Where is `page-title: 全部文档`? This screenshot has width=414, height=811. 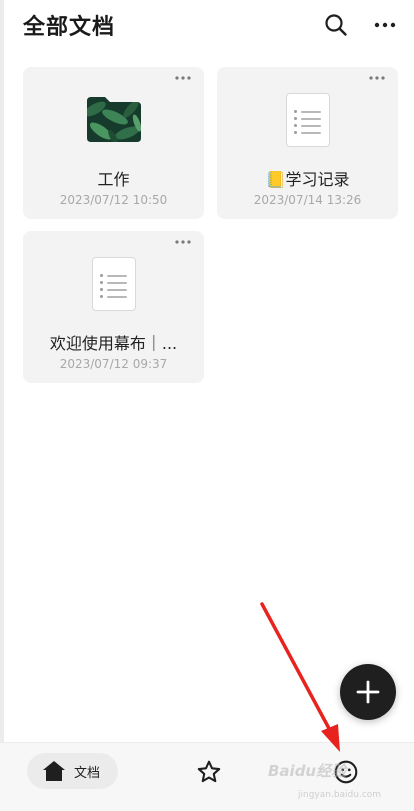
page-title: 全部文档 is located at coordinates (69, 27).